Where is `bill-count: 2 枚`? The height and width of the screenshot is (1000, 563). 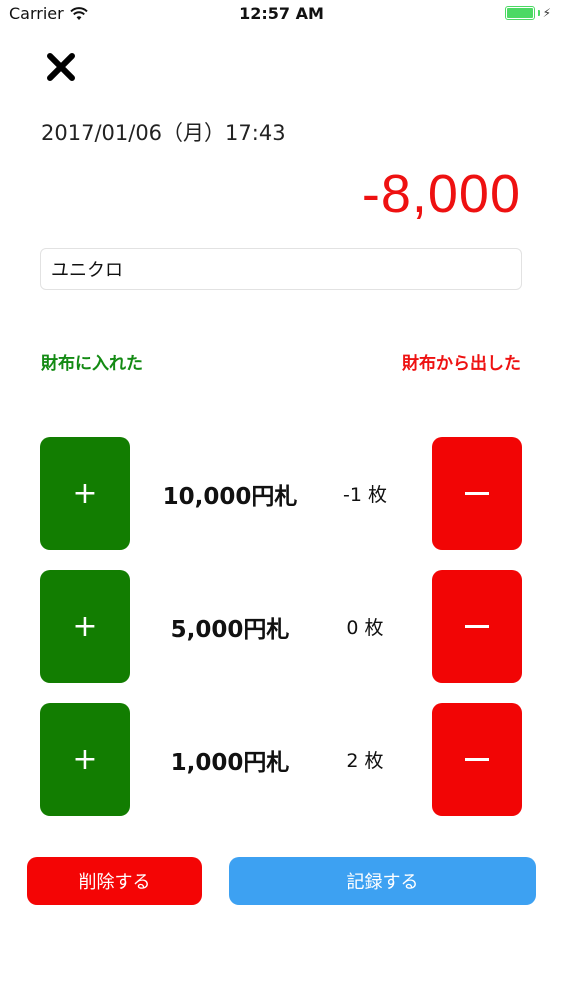 bill-count: 2 枚 is located at coordinates (365, 761).